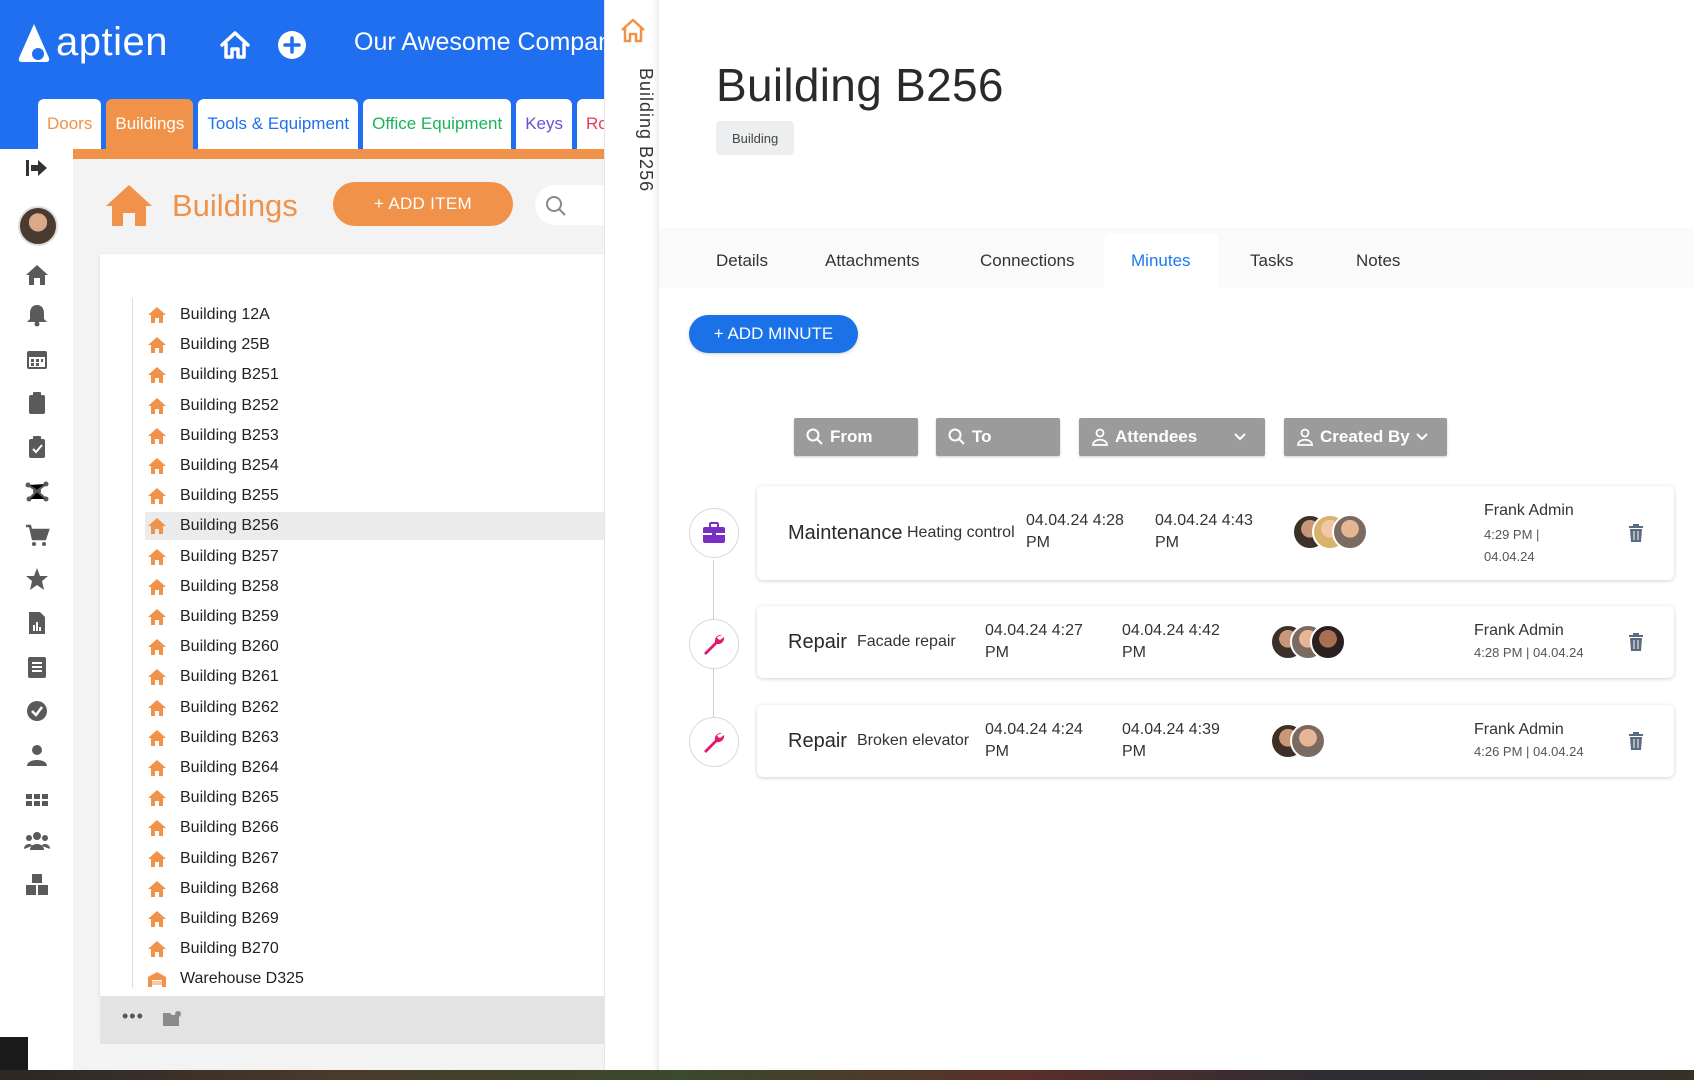  I want to click on check-circle-icon, so click(37, 711).